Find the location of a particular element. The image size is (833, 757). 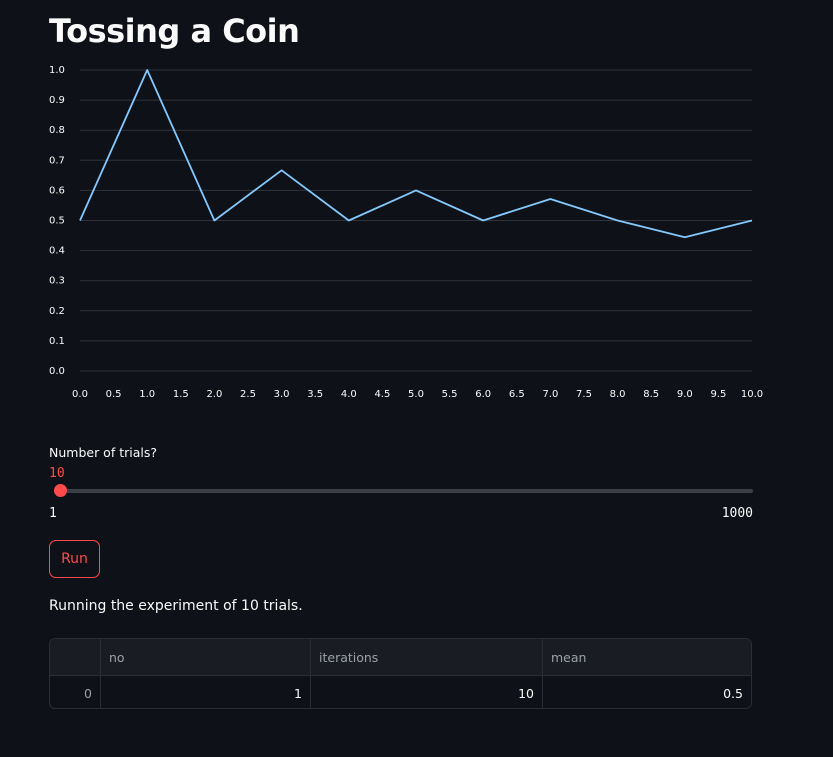

x-tick-label: 5.5 is located at coordinates (450, 394).